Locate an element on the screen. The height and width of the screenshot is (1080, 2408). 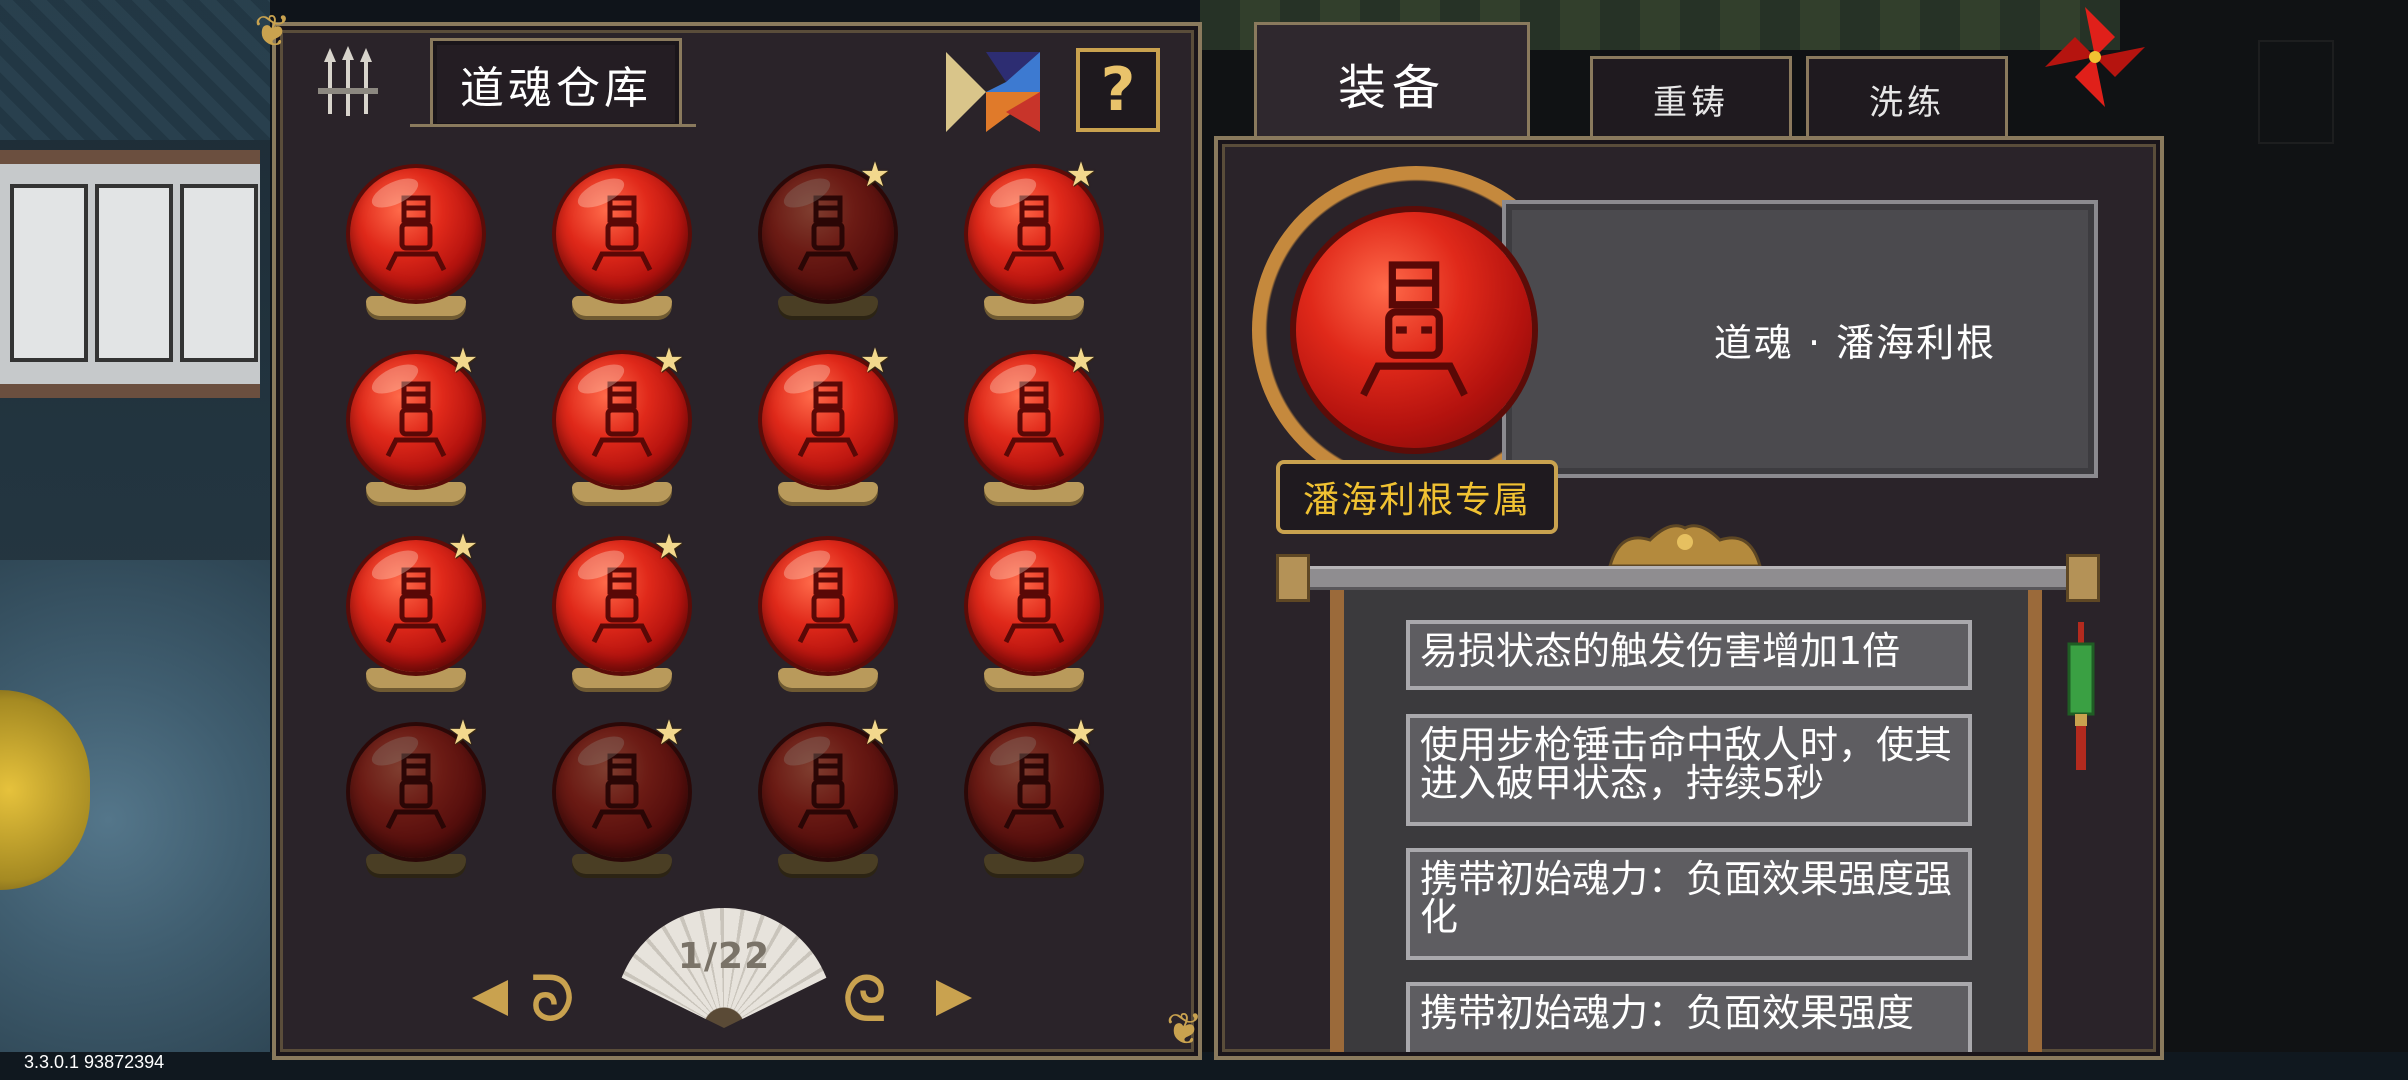
page-indicator: 1/22 is located at coordinates (724, 956).